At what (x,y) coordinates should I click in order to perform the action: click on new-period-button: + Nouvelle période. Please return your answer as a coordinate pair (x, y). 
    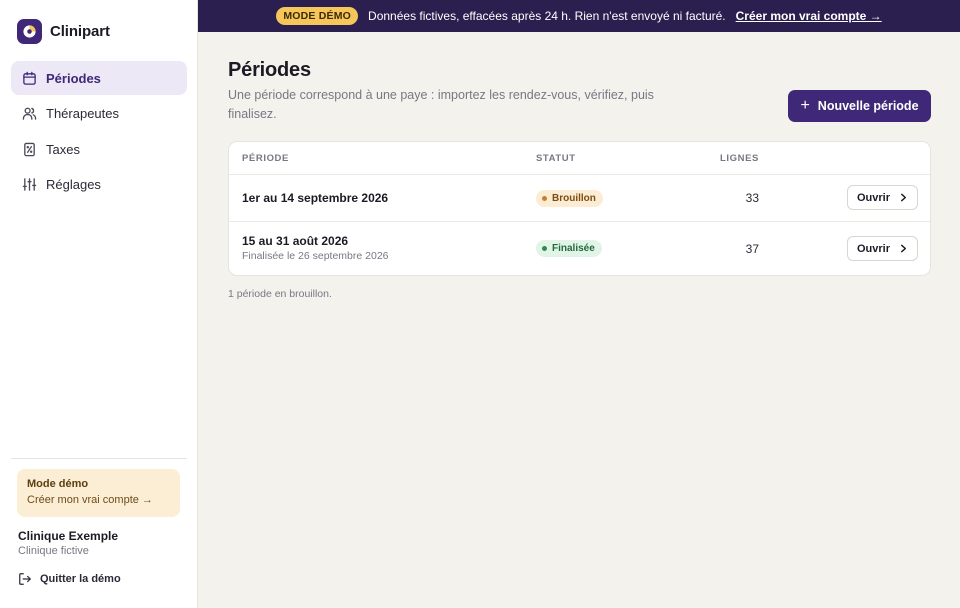
    Looking at the image, I should click on (859, 106).